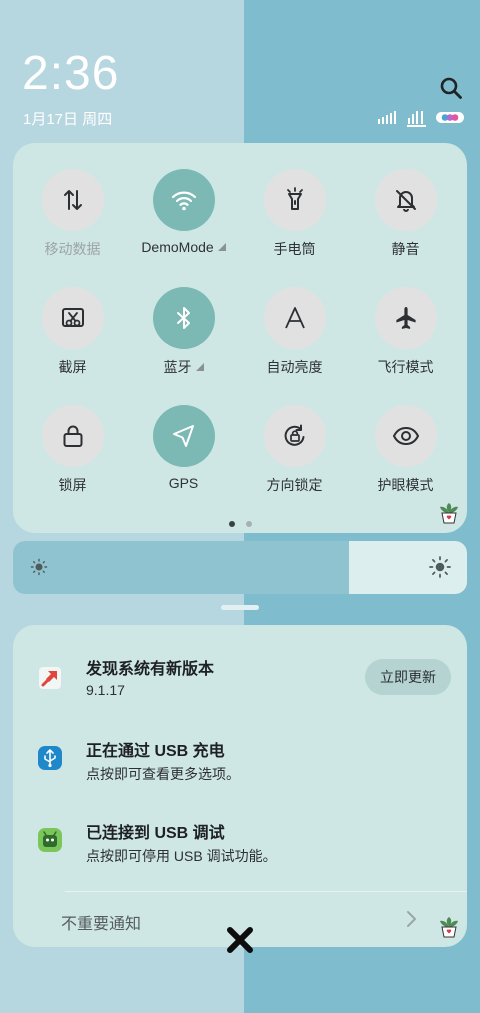  What do you see at coordinates (405, 485) in the screenshot?
I see `tile-label: 护眼模式` at bounding box center [405, 485].